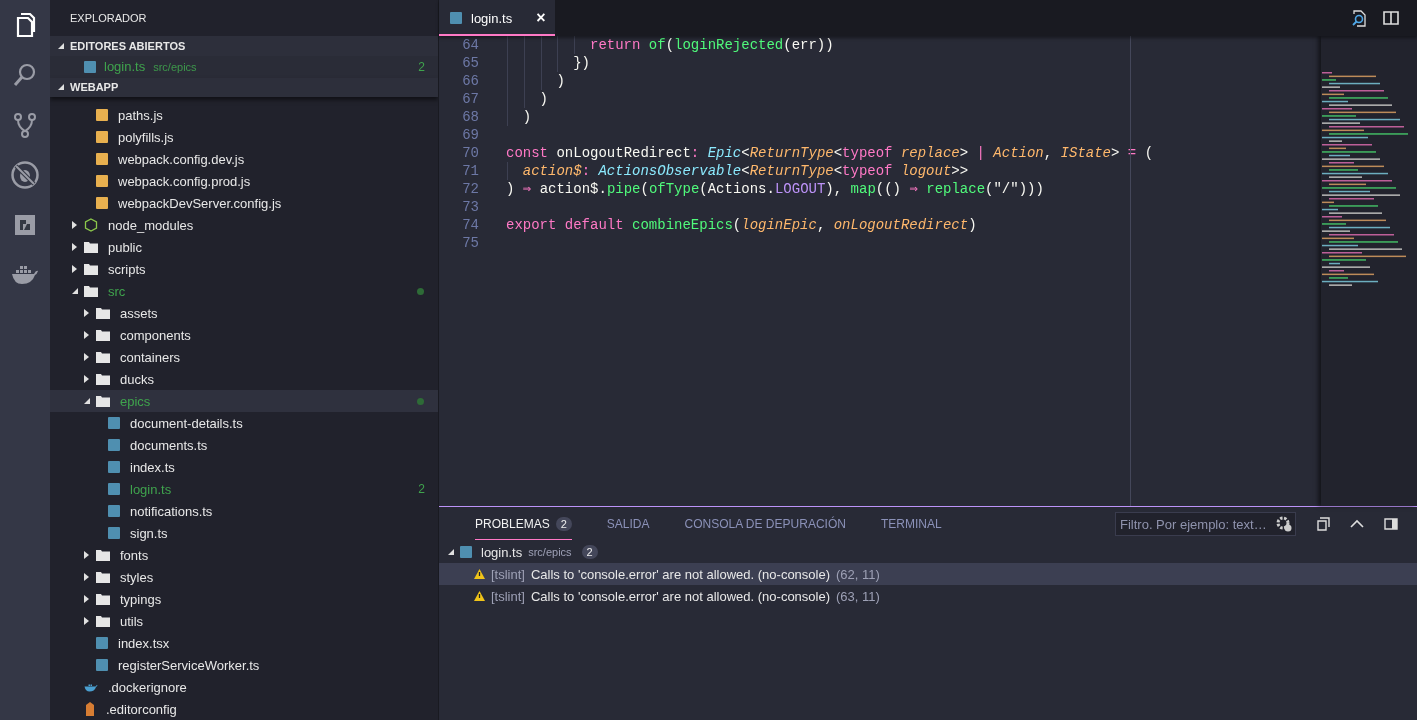  What do you see at coordinates (711, 45) in the screenshot?
I see `code-line: return of(loginRejected(err))` at bounding box center [711, 45].